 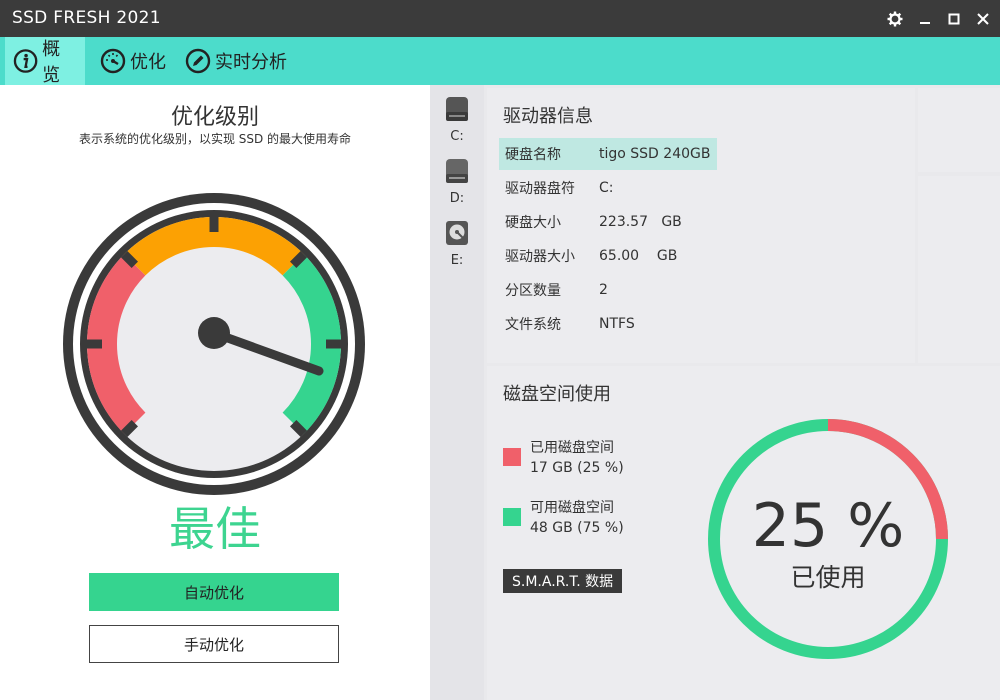 I want to click on drive-item-c: C:, so click(x=457, y=119).